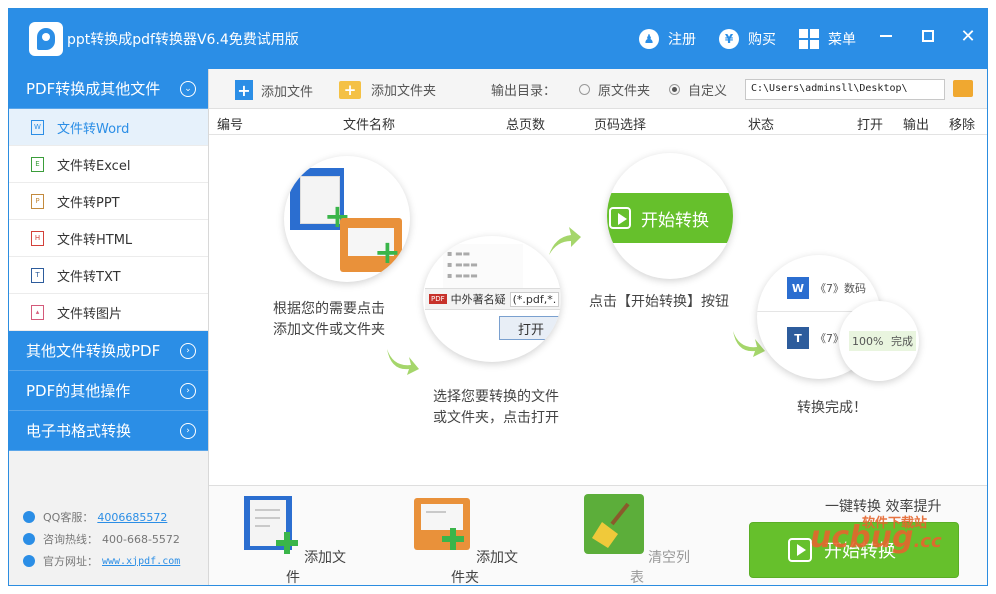 The width and height of the screenshot is (996, 594). Describe the element at coordinates (188, 89) in the screenshot. I see `chevron-down-icon: ⌄` at that location.